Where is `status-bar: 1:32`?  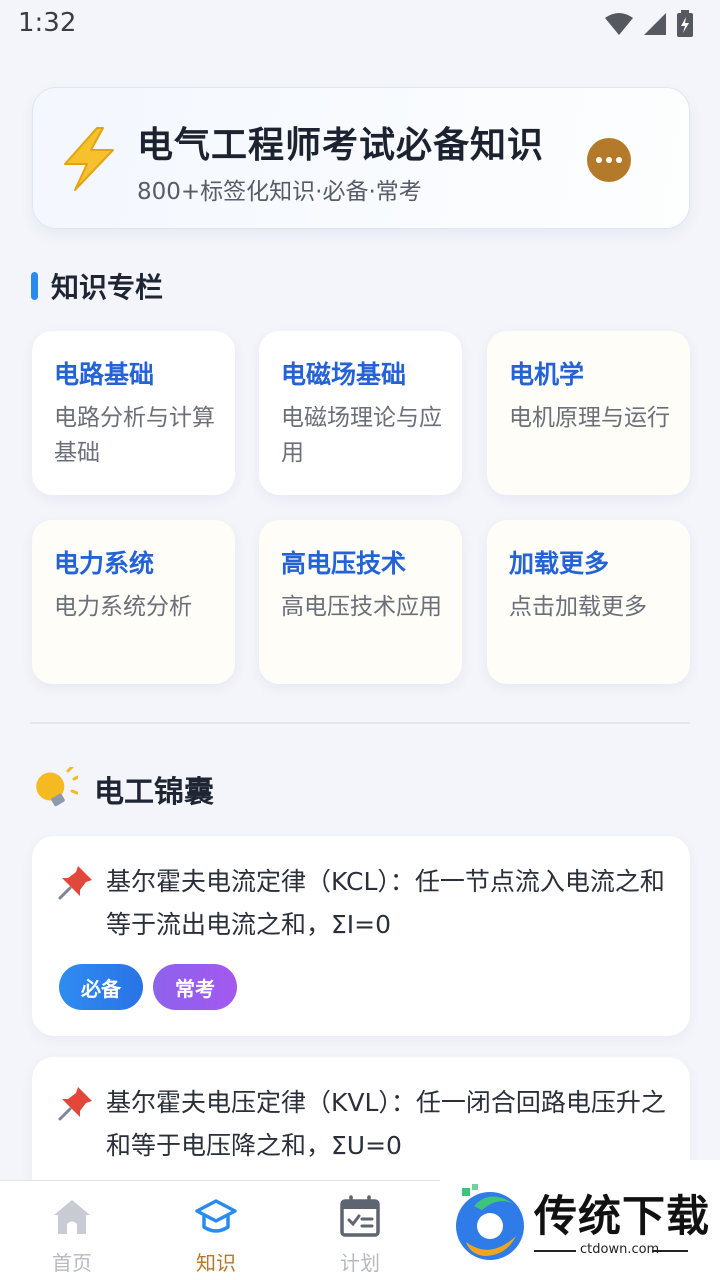 status-bar: 1:32 is located at coordinates (360, 25).